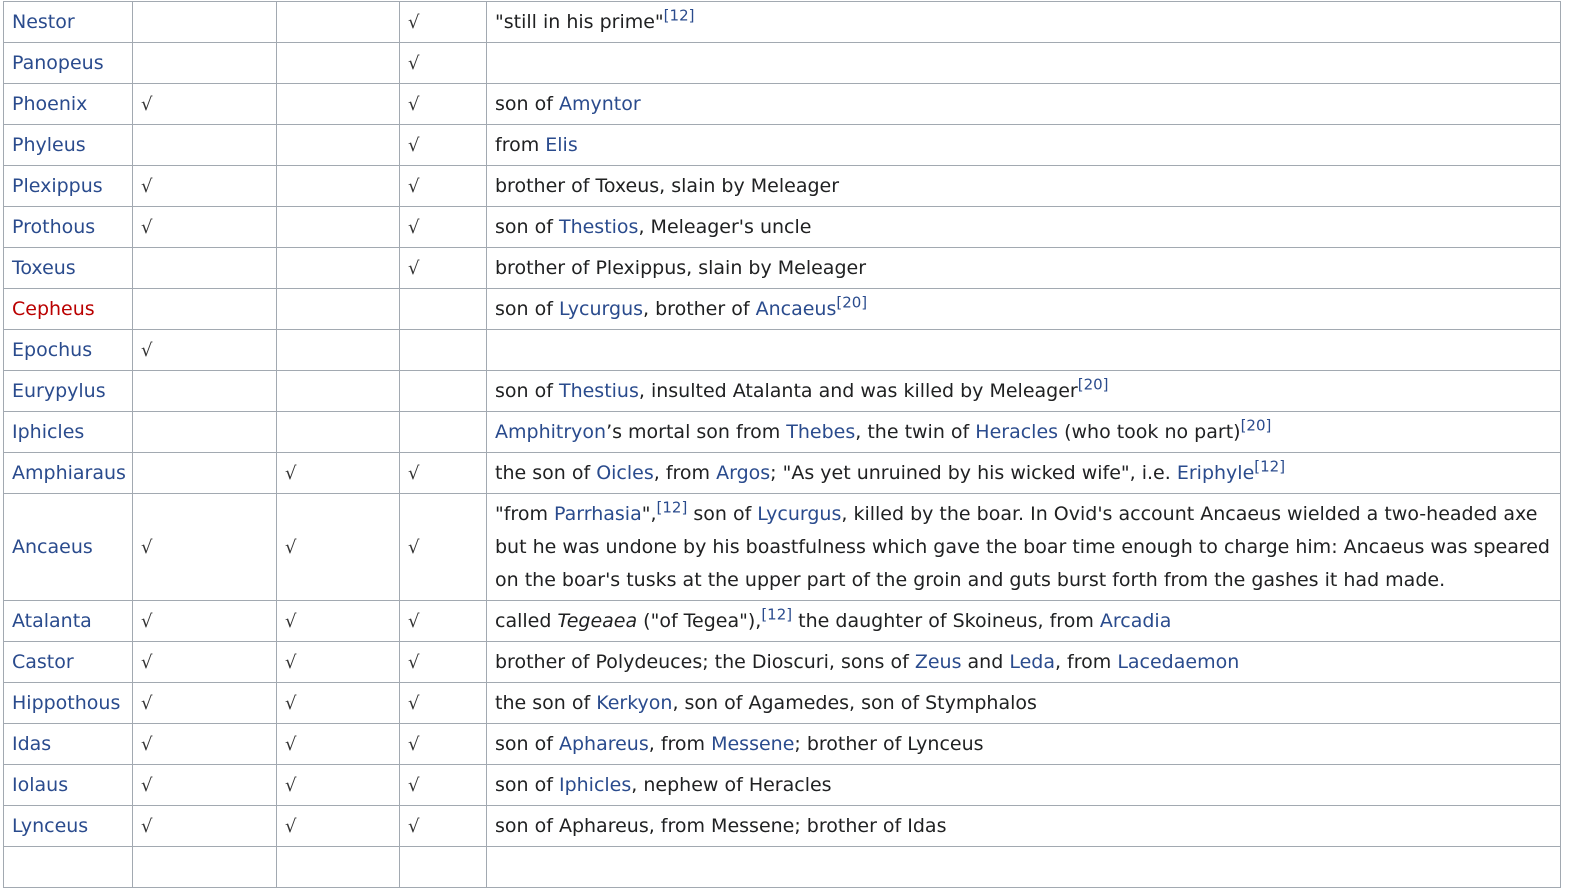  I want to click on hunter-name-link: Prothous, so click(53, 227).